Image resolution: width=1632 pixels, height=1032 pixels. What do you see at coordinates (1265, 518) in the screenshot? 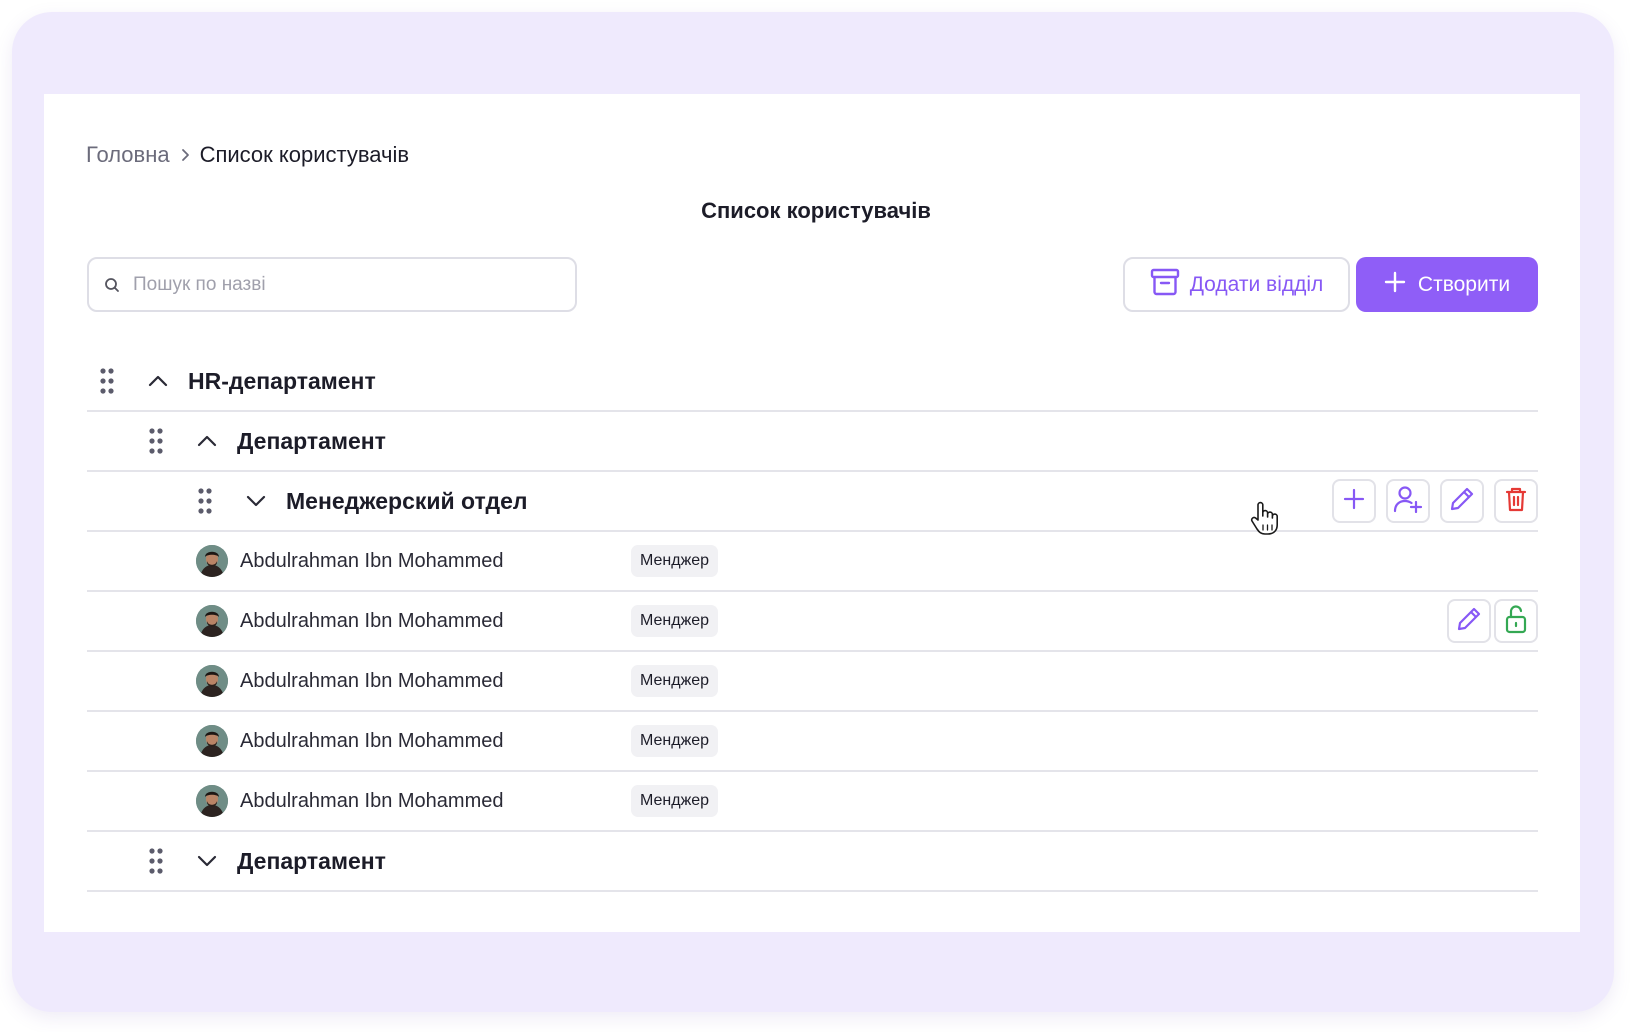
I see `hand-cursor-icon` at bounding box center [1265, 518].